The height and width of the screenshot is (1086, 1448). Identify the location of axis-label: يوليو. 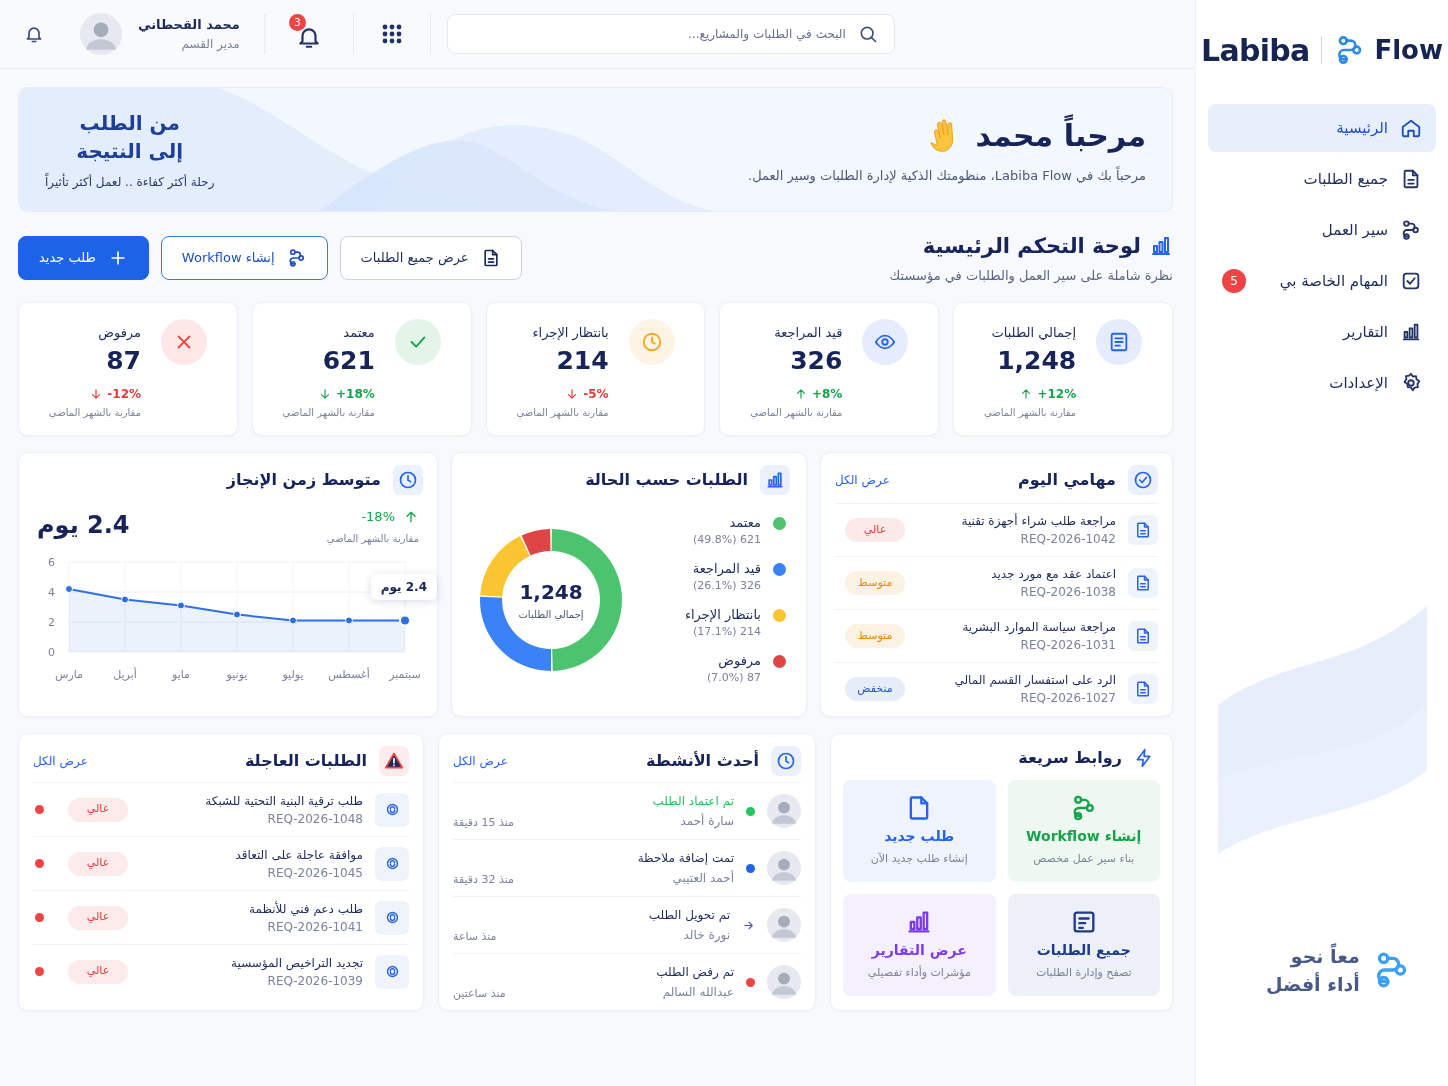
(293, 674).